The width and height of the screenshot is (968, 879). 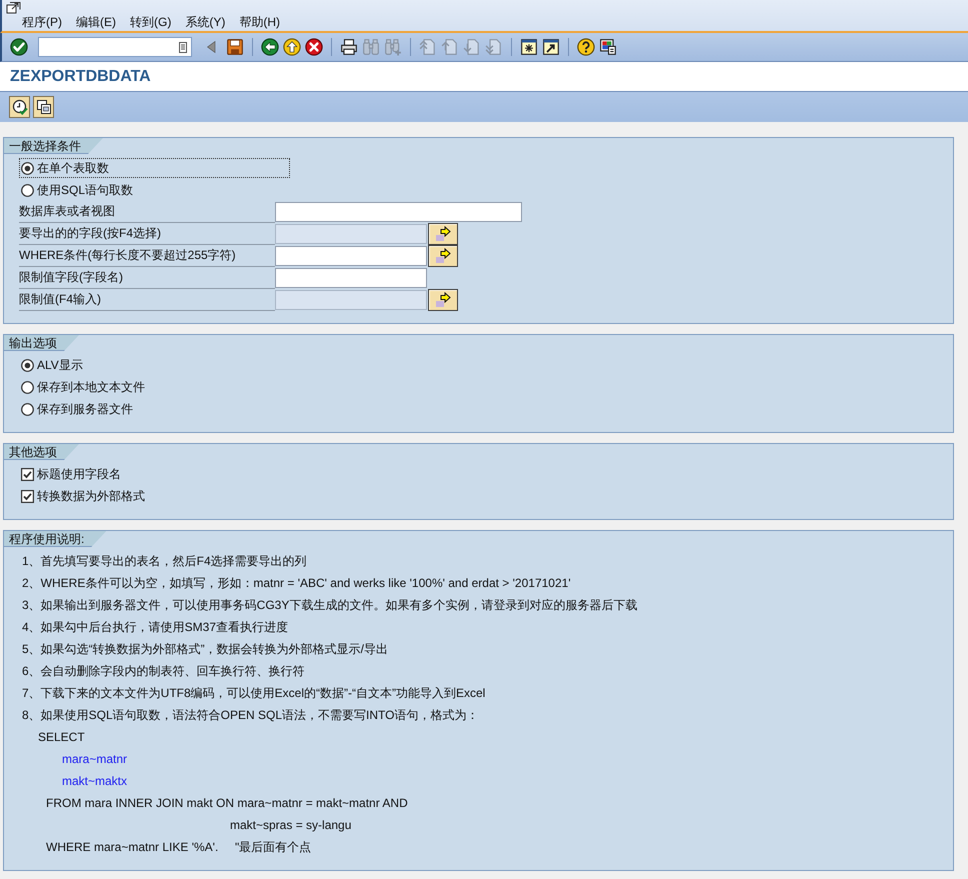 What do you see at coordinates (41, 452) in the screenshot?
I see `section-title: 其他选项` at bounding box center [41, 452].